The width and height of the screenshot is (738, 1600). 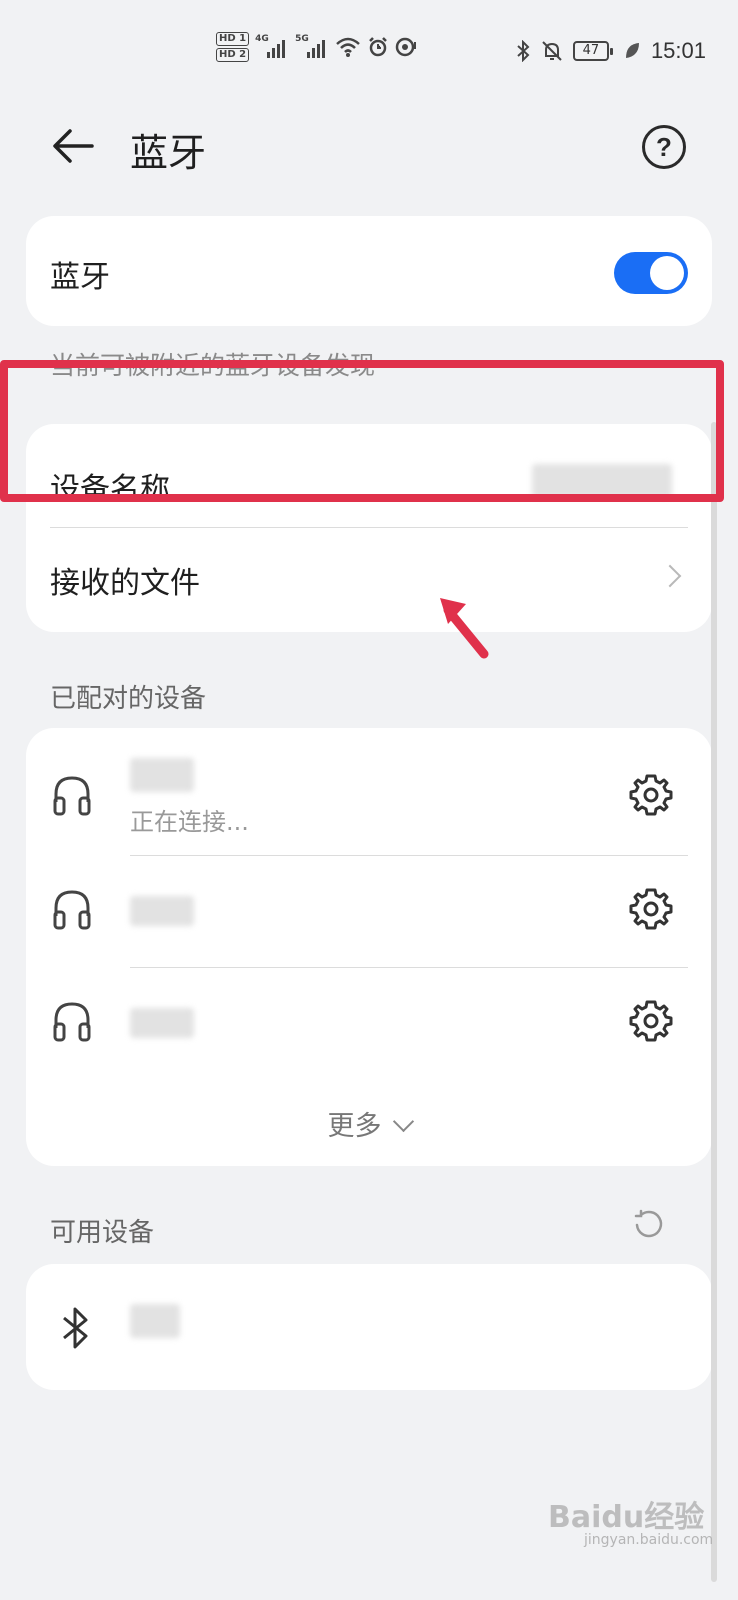 I want to click on signal-4g-icon: 4G, so click(x=272, y=47).